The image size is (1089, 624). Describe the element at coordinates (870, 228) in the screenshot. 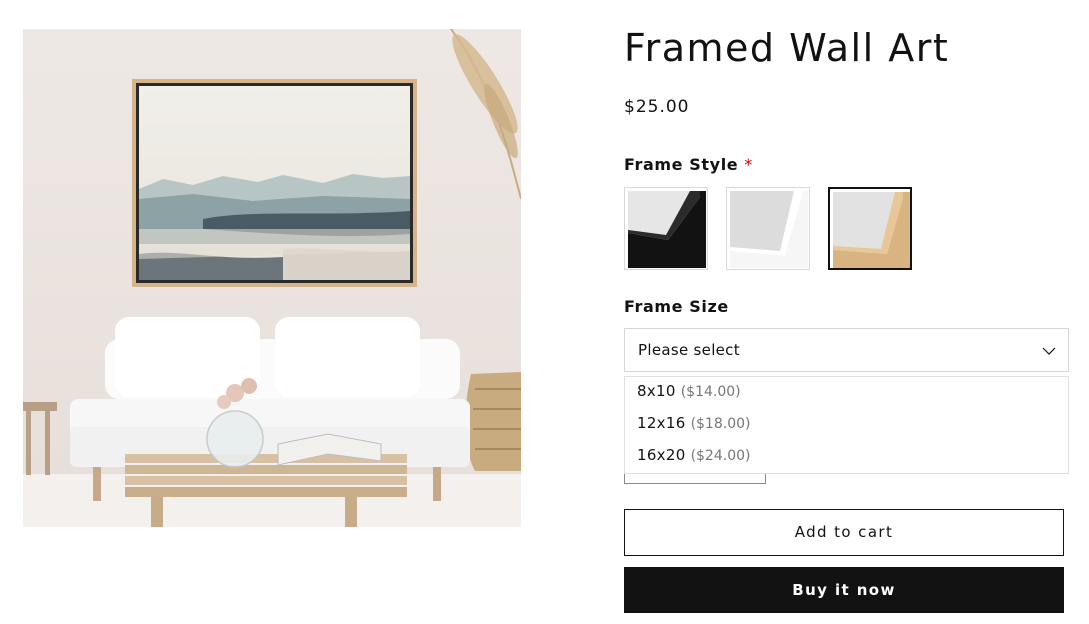

I see `frame-style-natural-wood-swatch` at that location.